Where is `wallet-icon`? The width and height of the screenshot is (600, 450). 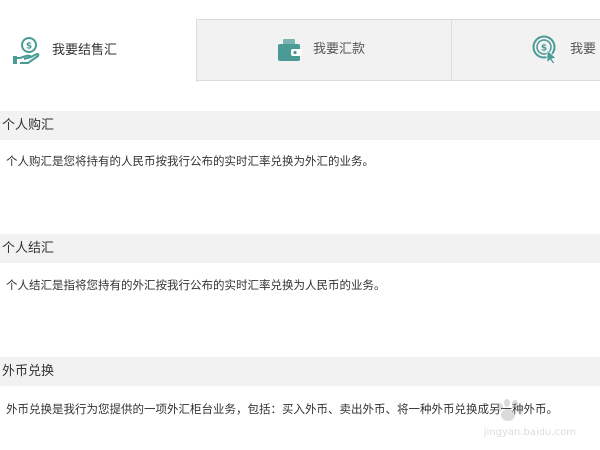
wallet-icon is located at coordinates (290, 50).